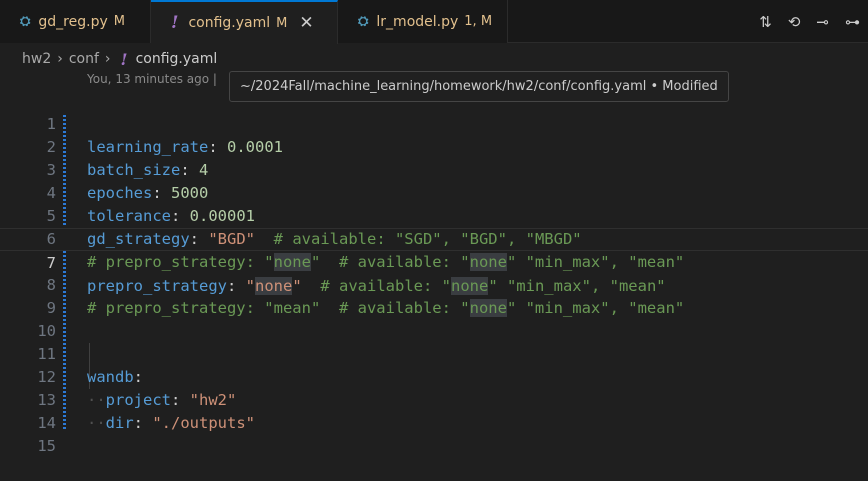 The height and width of the screenshot is (481, 868). Describe the element at coordinates (809, 21) in the screenshot. I see `editor-actions: ⇅ ⟲ ⊸ ⊶` at that location.